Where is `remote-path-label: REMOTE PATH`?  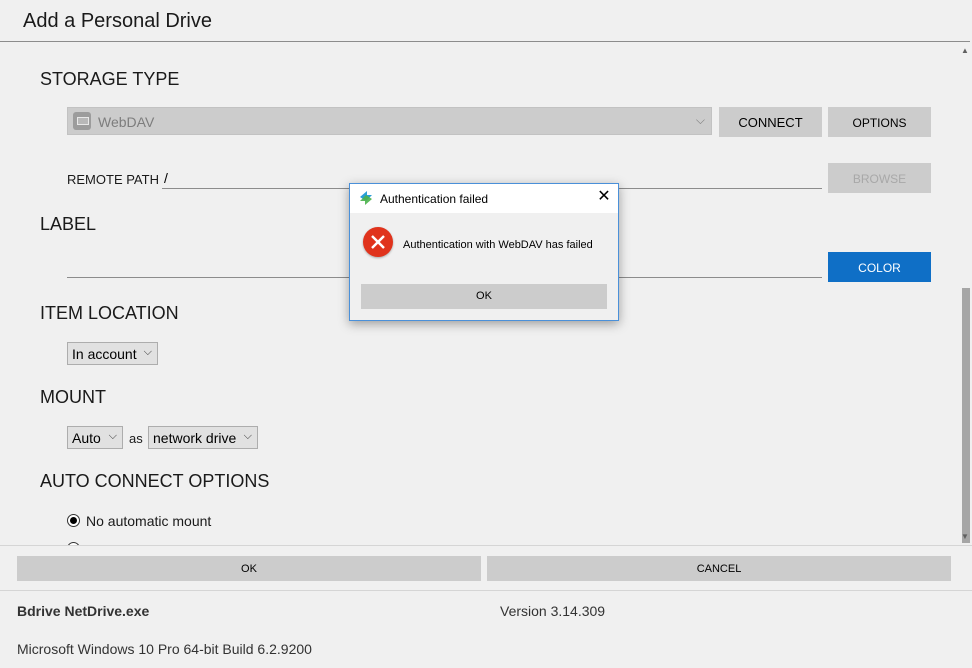 remote-path-label: REMOTE PATH is located at coordinates (113, 179).